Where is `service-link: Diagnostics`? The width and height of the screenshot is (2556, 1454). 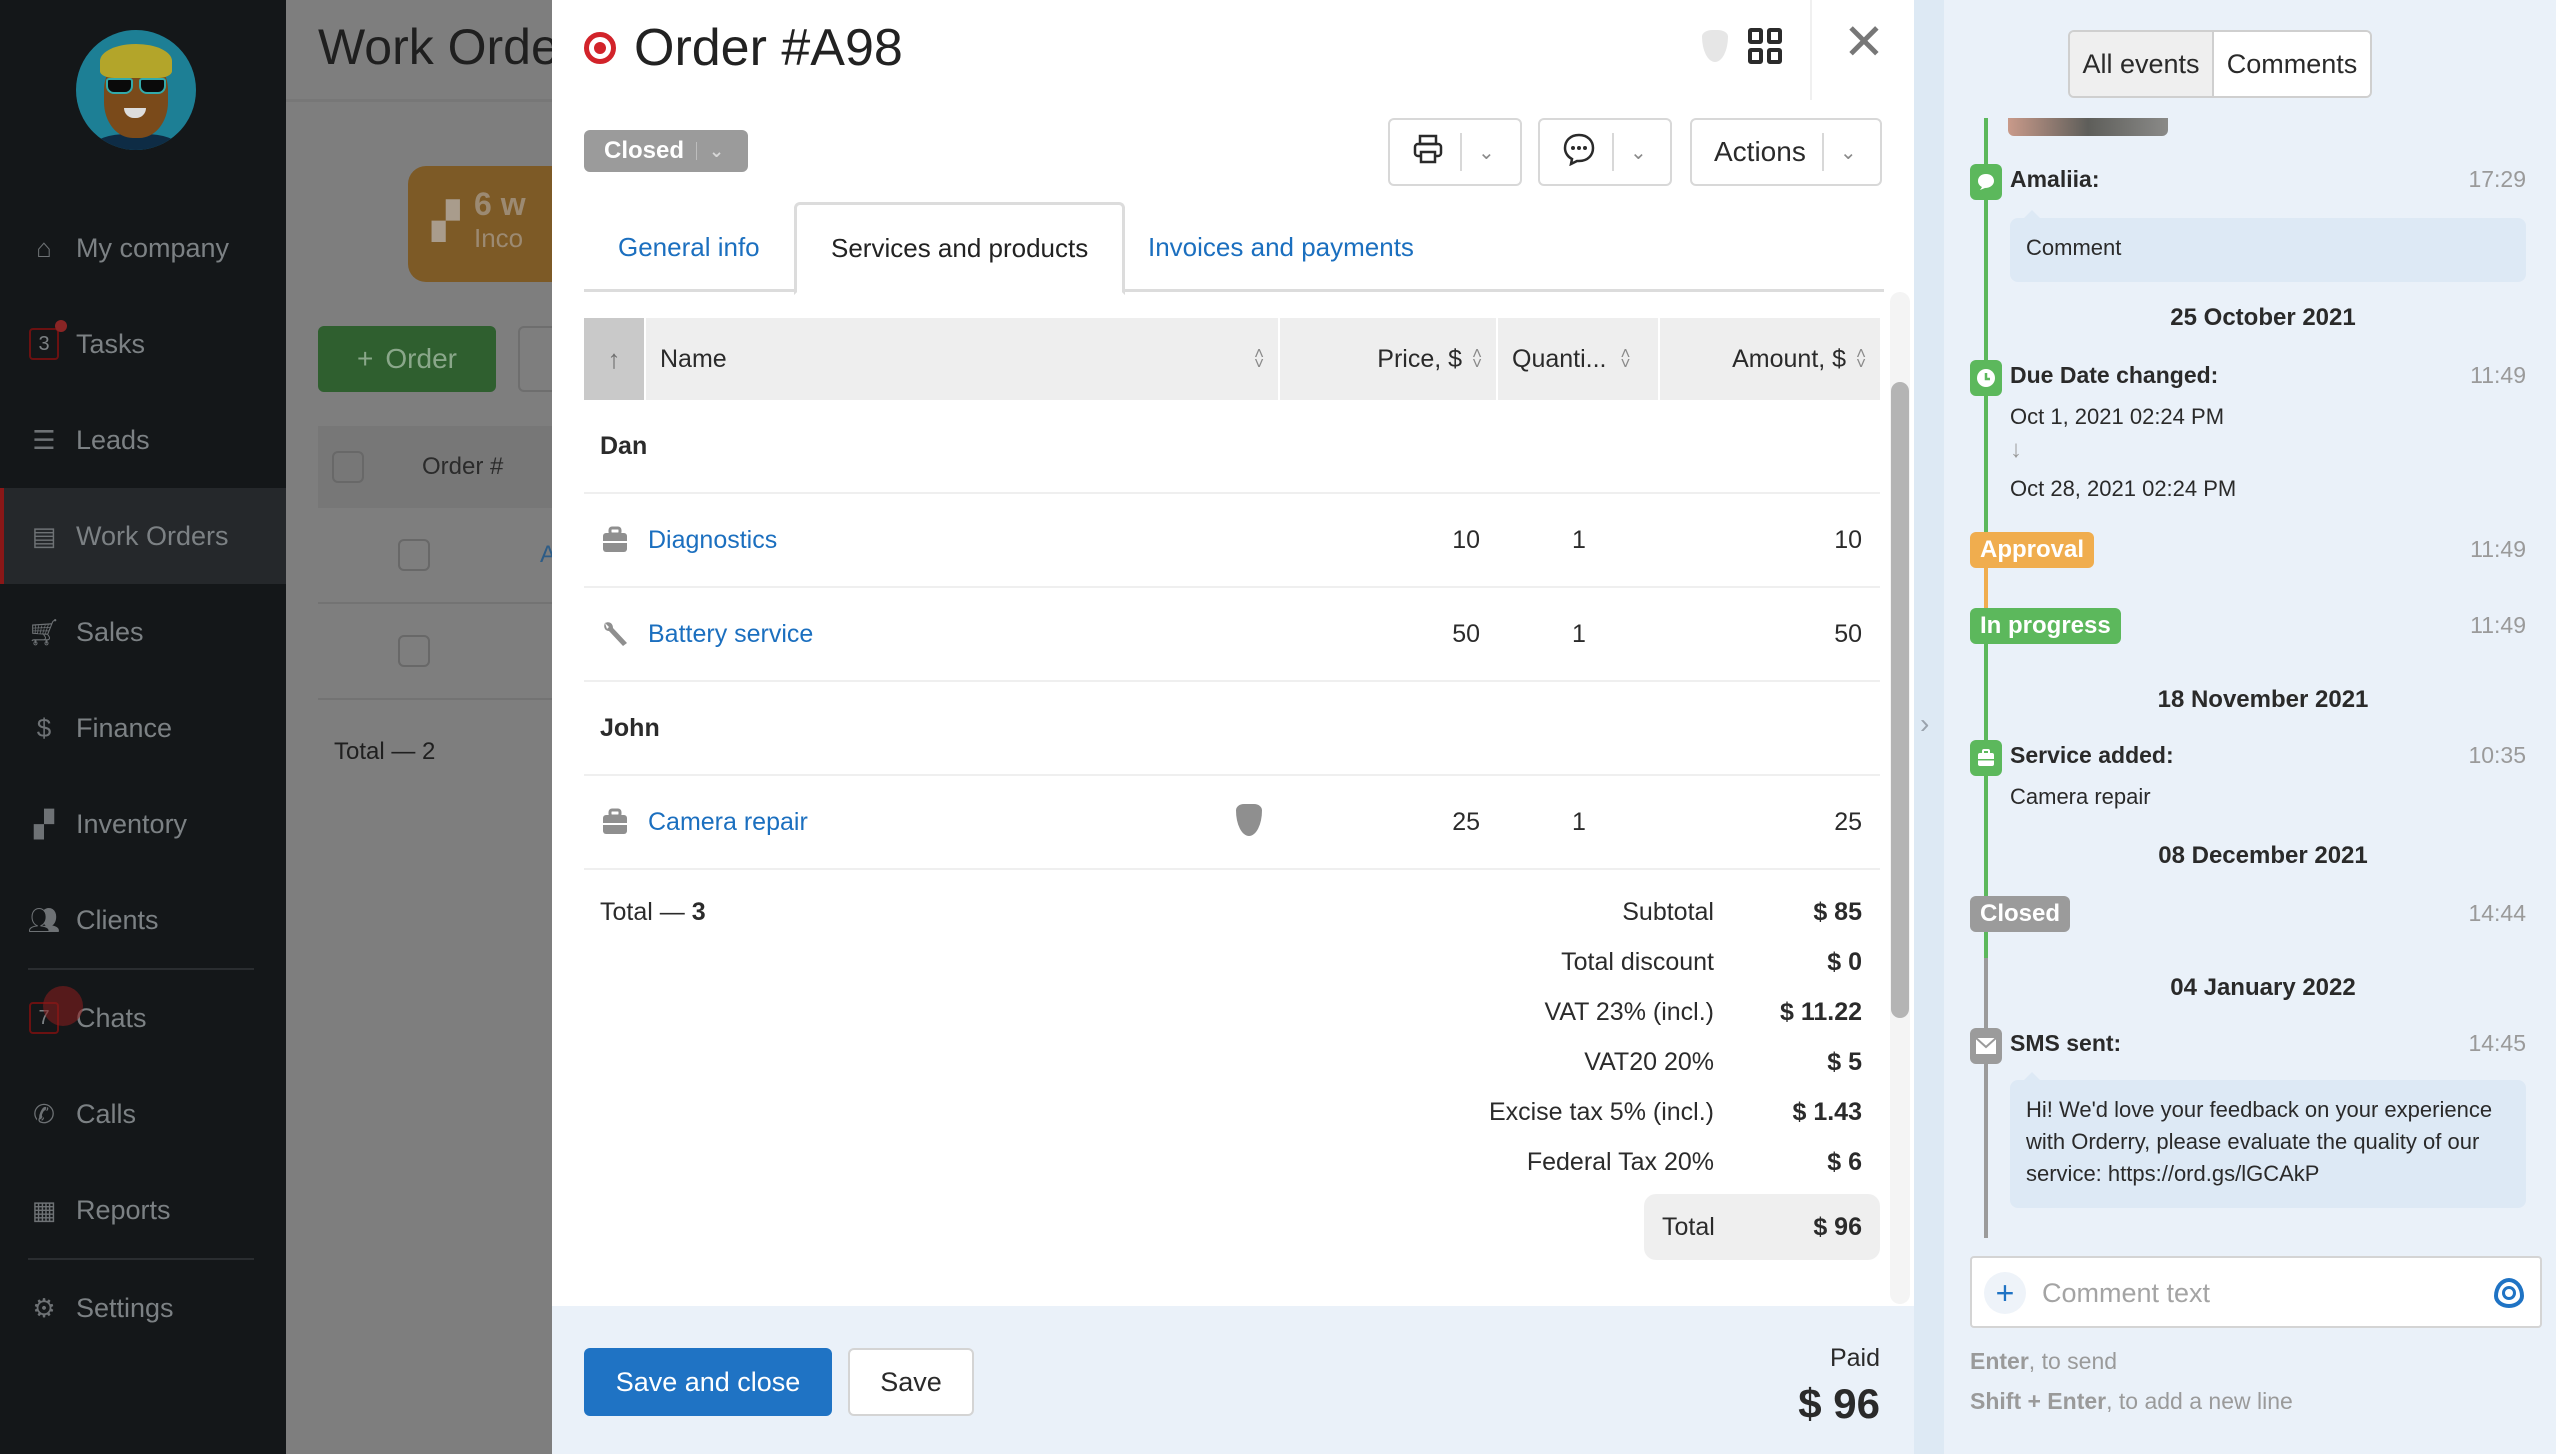 service-link: Diagnostics is located at coordinates (963, 540).